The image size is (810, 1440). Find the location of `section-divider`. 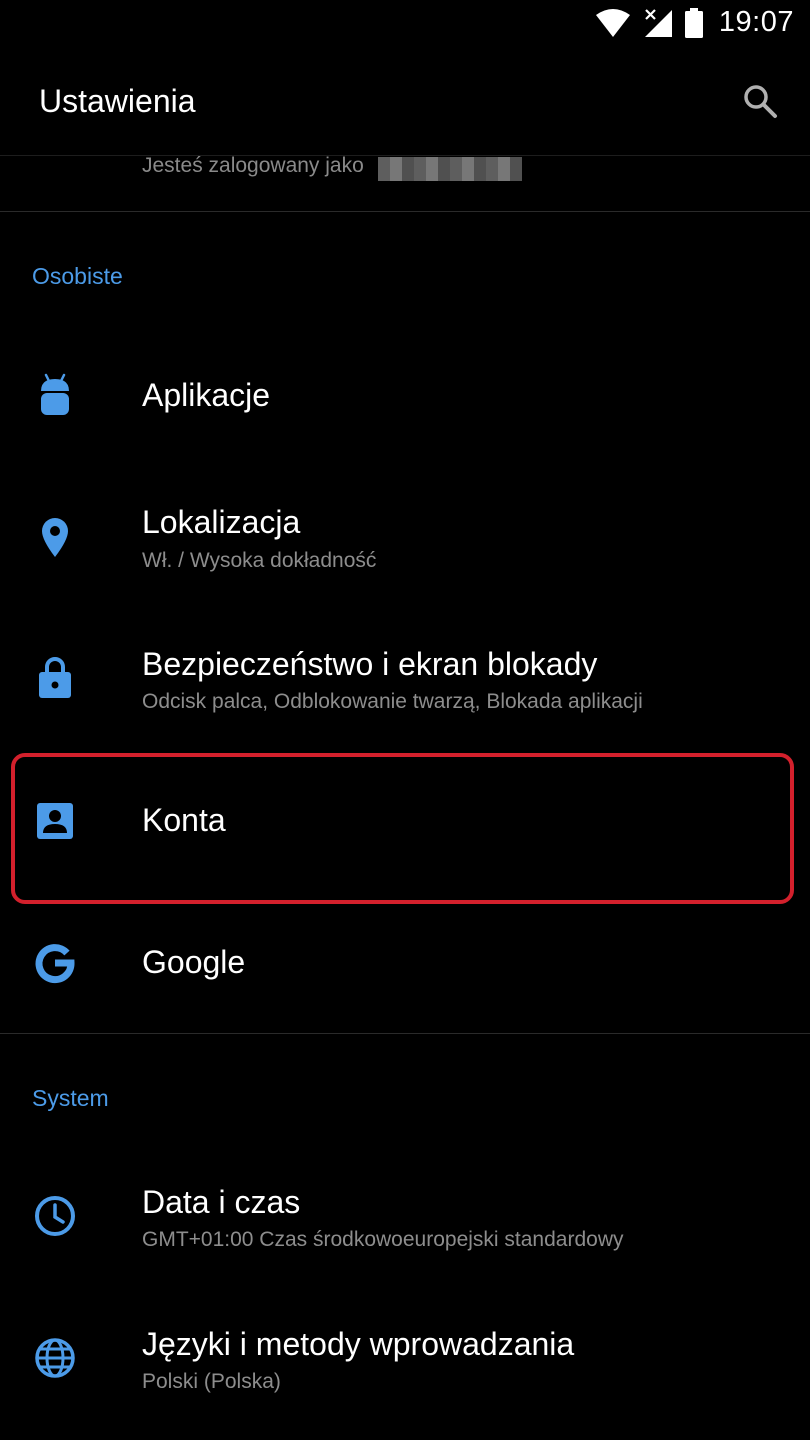

section-divider is located at coordinates (405, 1033).